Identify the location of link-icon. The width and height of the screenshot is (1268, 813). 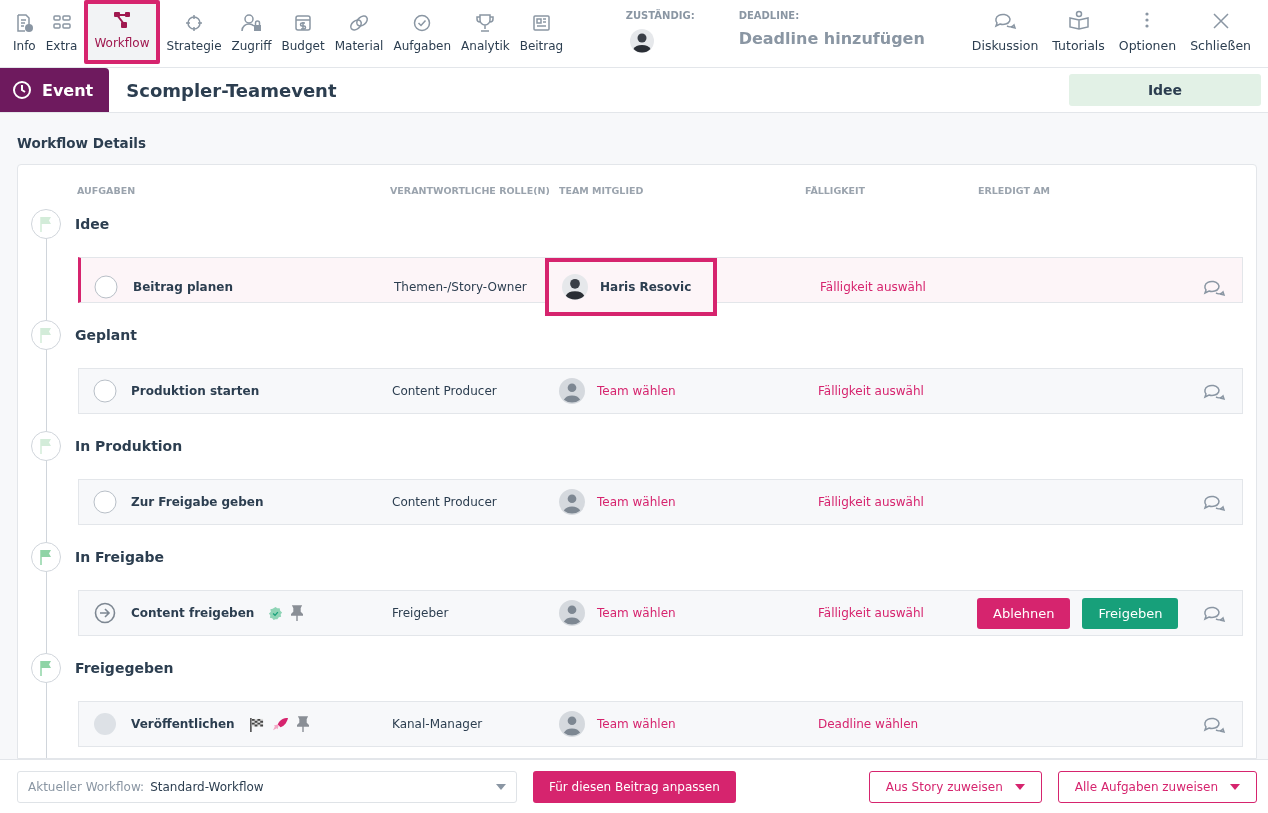
(359, 23).